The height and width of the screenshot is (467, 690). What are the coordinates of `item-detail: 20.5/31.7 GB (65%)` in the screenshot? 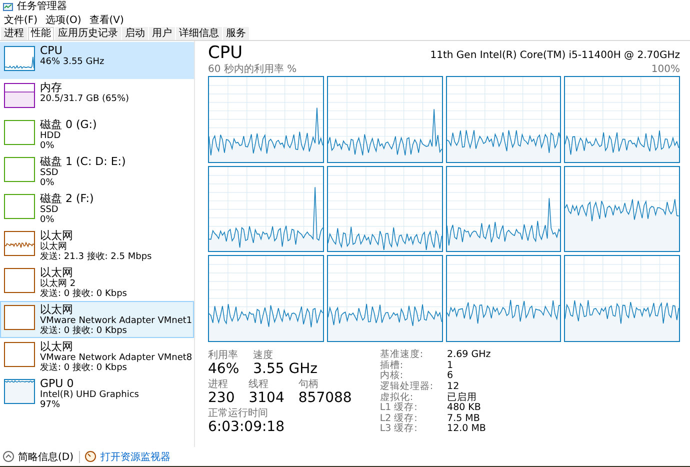 It's located at (85, 99).